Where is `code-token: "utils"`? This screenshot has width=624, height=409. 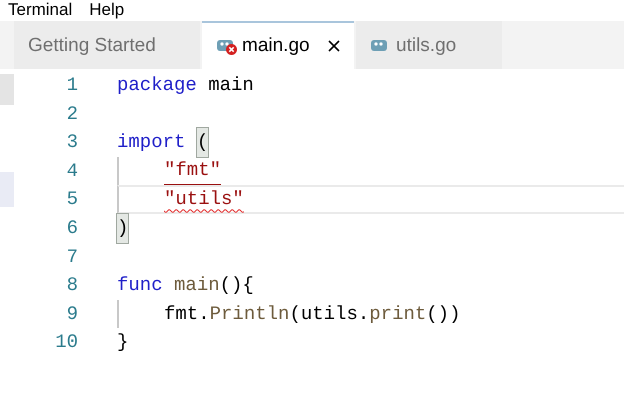
code-token: "utils" is located at coordinates (204, 199).